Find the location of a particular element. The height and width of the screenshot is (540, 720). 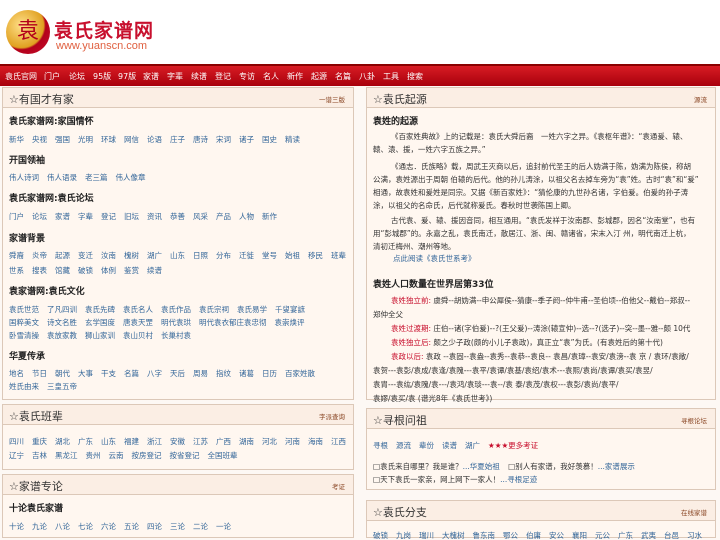

link: 长巢村袁 is located at coordinates (176, 335).